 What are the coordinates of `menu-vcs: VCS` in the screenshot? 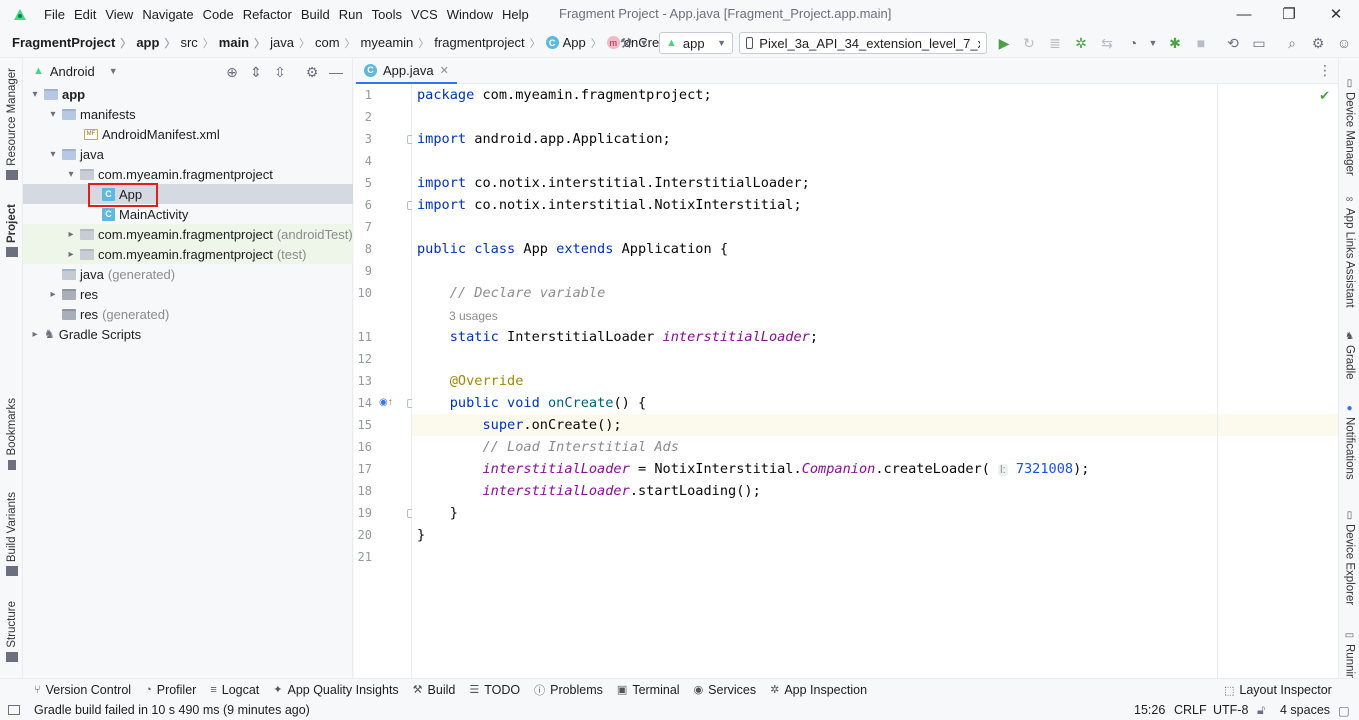 It's located at (424, 14).